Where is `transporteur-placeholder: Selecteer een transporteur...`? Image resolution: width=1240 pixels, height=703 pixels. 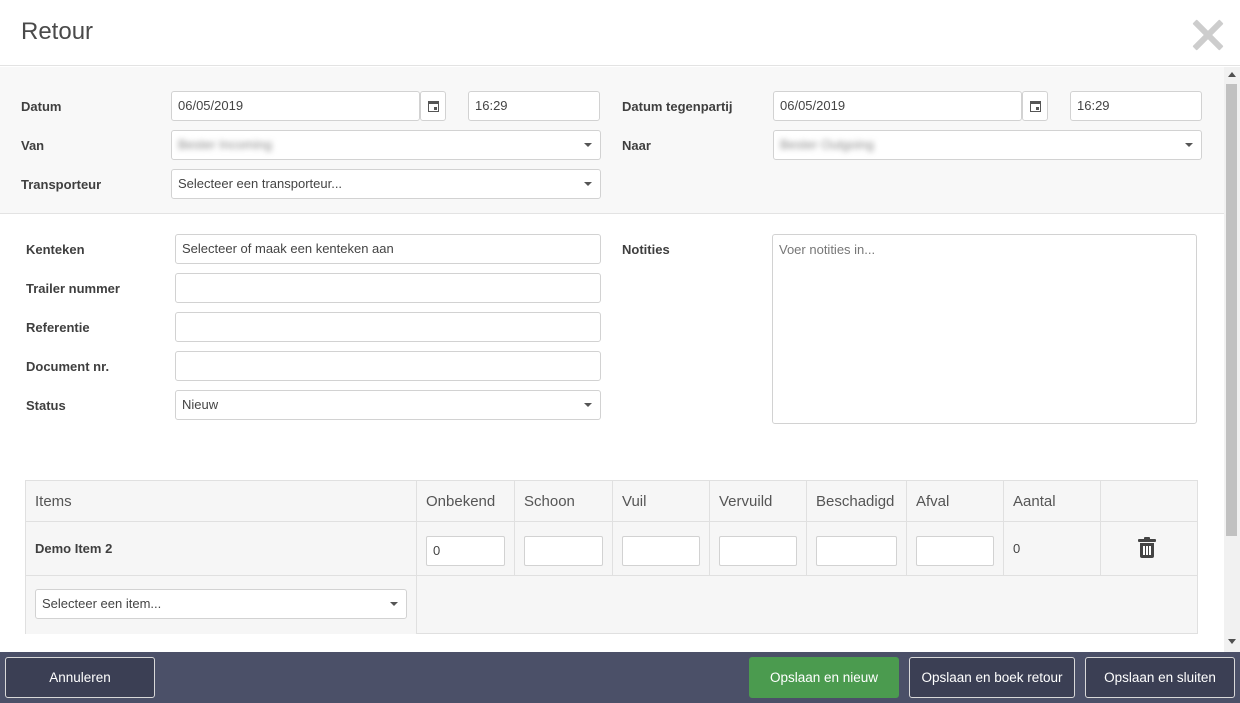 transporteur-placeholder: Selecteer een transporteur... is located at coordinates (260, 183).